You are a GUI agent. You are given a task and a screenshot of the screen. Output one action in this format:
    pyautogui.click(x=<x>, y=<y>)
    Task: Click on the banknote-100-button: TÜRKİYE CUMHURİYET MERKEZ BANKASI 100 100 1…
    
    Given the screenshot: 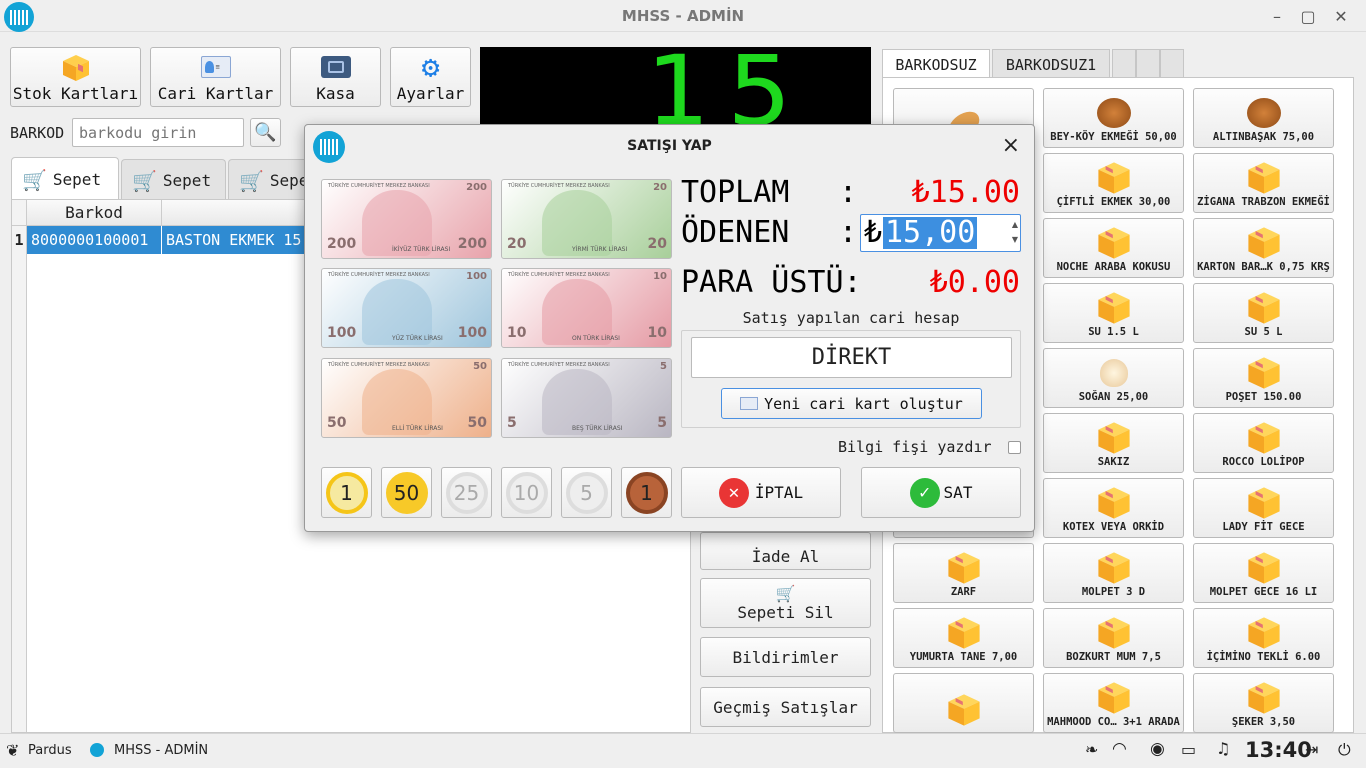 What is the action you would take?
    pyautogui.click(x=406, y=308)
    